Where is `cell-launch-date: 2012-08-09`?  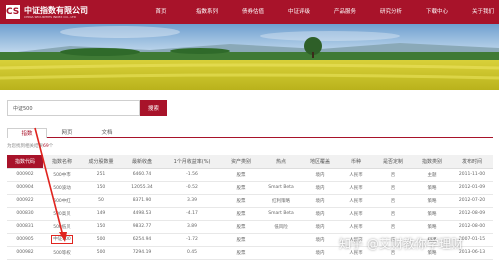 cell-launch-date: 2012-08-09 is located at coordinates (472, 214).